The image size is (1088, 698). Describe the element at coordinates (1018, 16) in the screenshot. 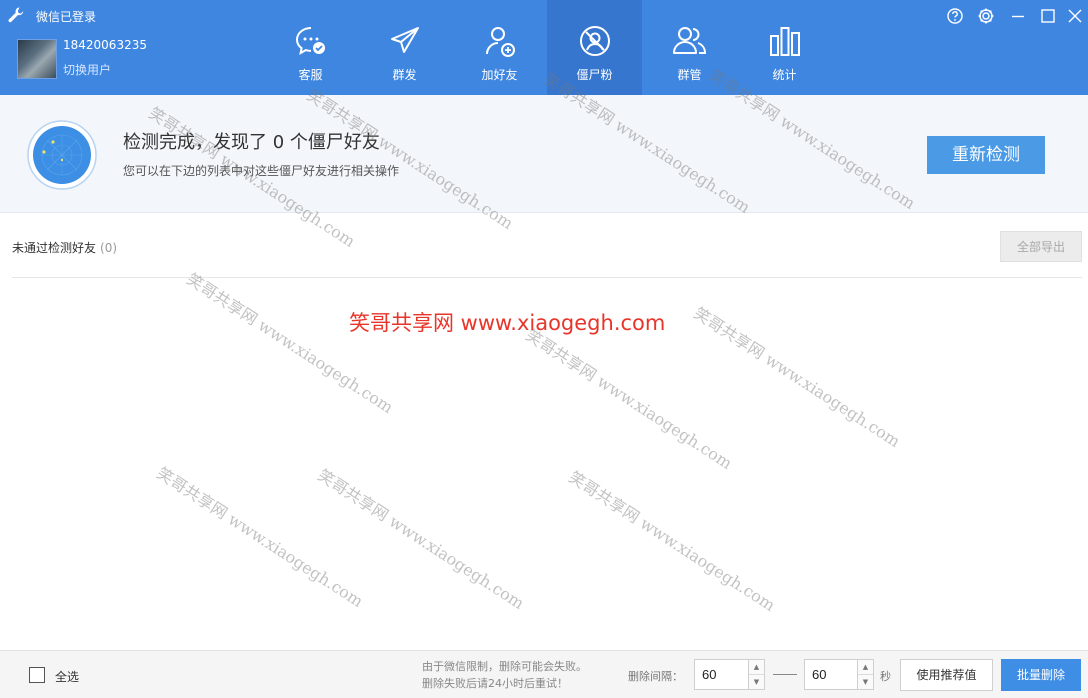

I see `minimize-icon` at that location.